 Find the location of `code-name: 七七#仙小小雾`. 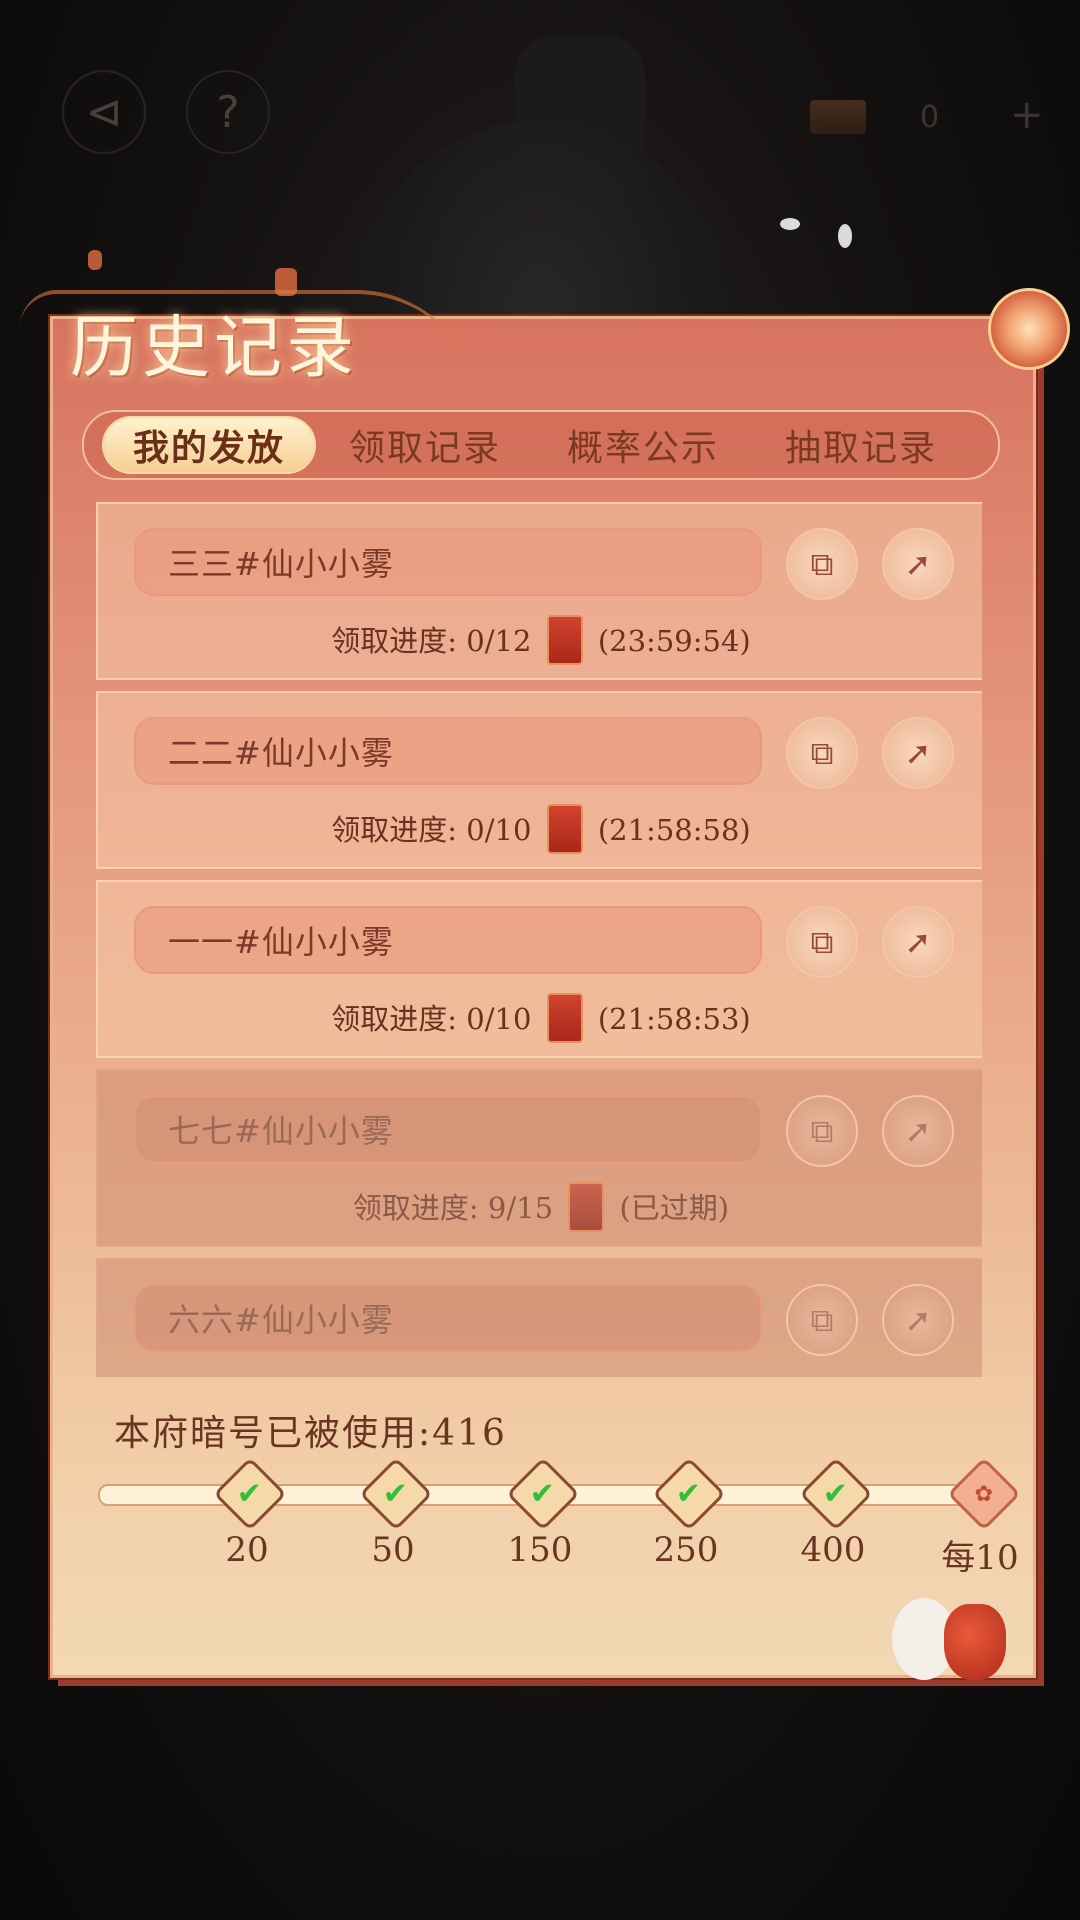

code-name: 七七#仙小小雾 is located at coordinates (281, 1131).